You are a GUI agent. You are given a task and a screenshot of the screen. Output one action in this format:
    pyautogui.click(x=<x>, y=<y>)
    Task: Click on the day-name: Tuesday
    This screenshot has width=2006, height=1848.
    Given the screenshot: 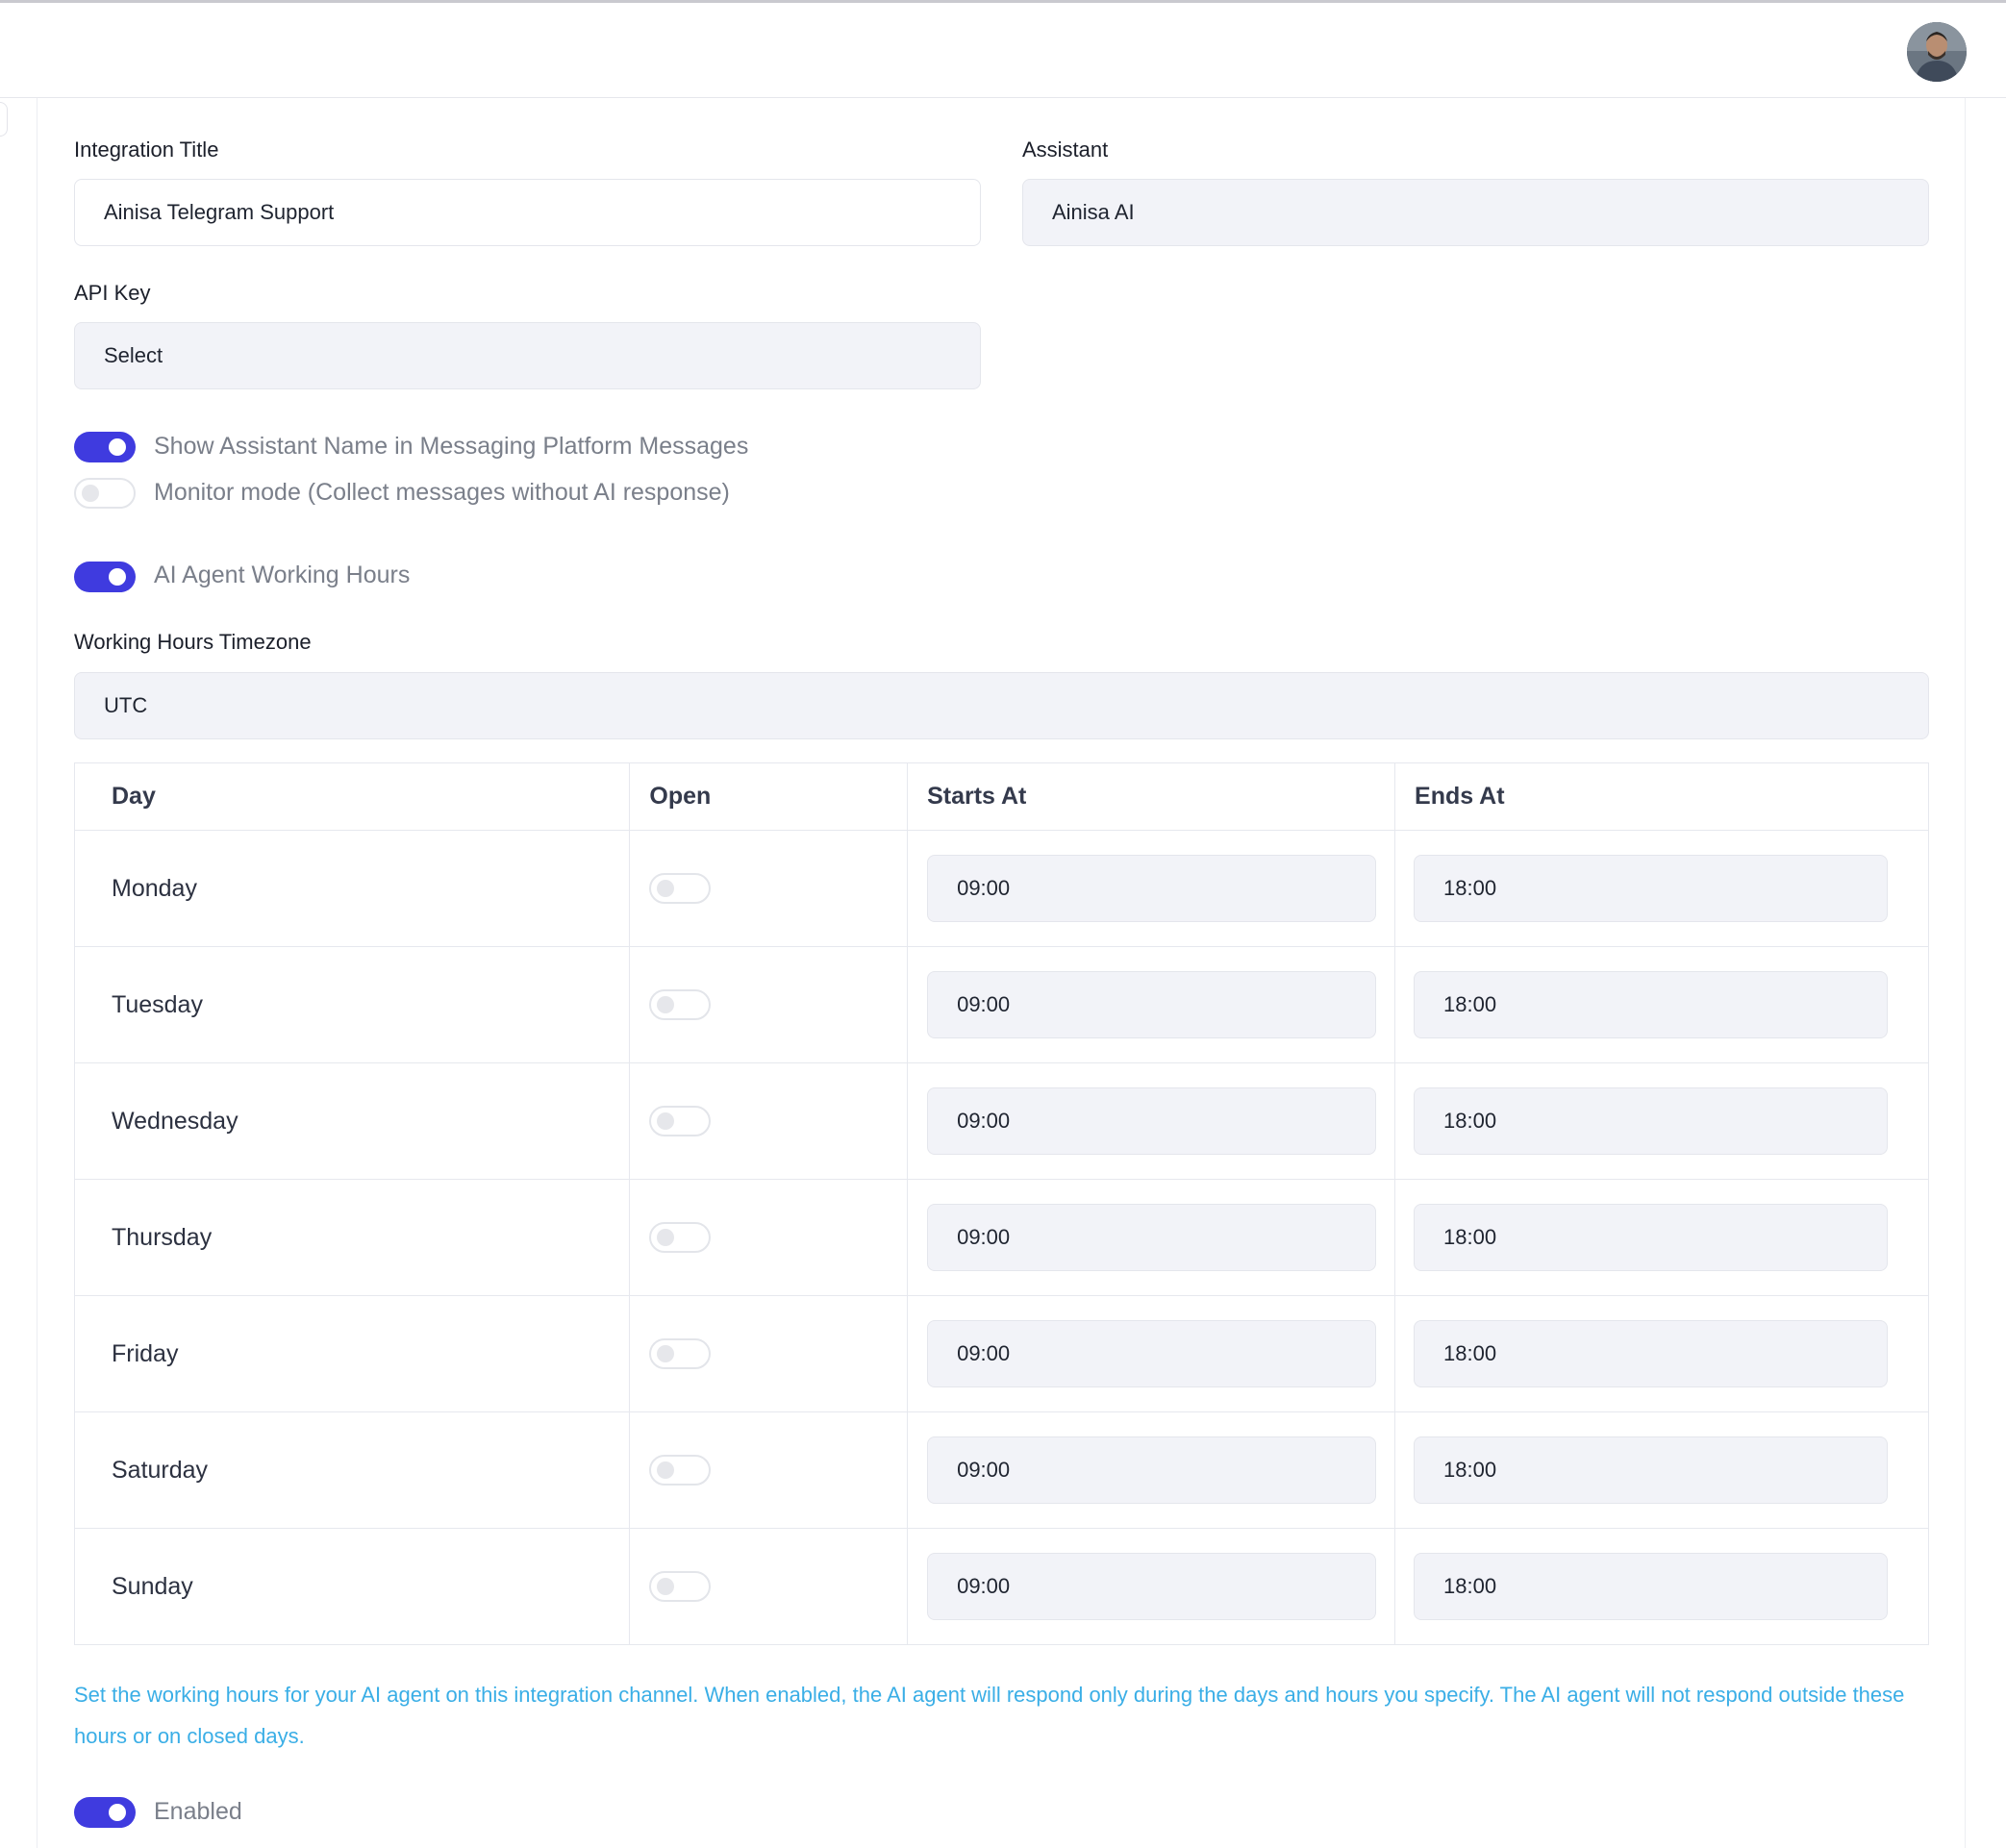 What is the action you would take?
    pyautogui.click(x=352, y=1005)
    